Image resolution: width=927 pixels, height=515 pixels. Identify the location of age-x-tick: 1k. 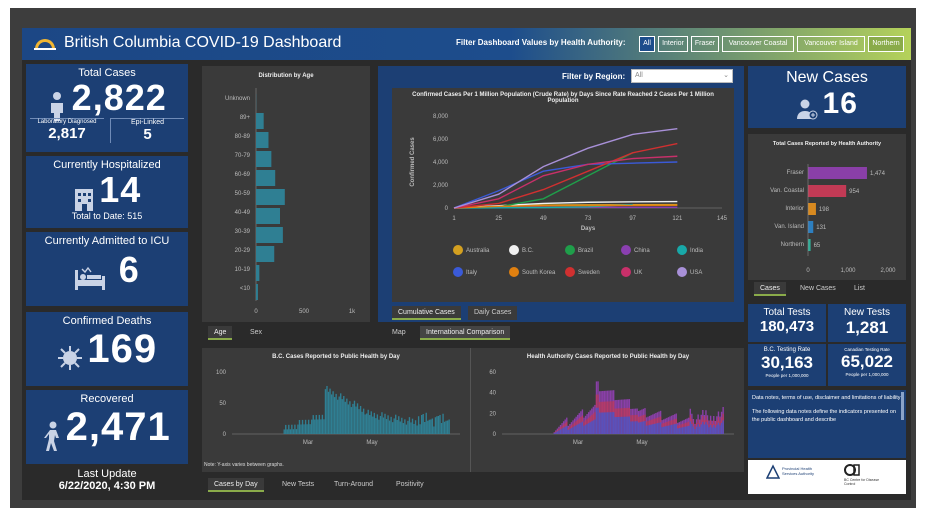
(352, 312).